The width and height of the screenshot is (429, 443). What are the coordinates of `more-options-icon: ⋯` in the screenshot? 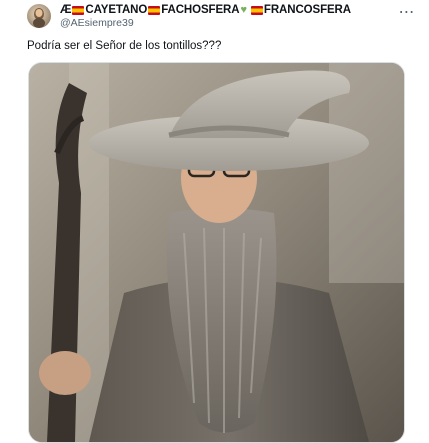 It's located at (407, 12).